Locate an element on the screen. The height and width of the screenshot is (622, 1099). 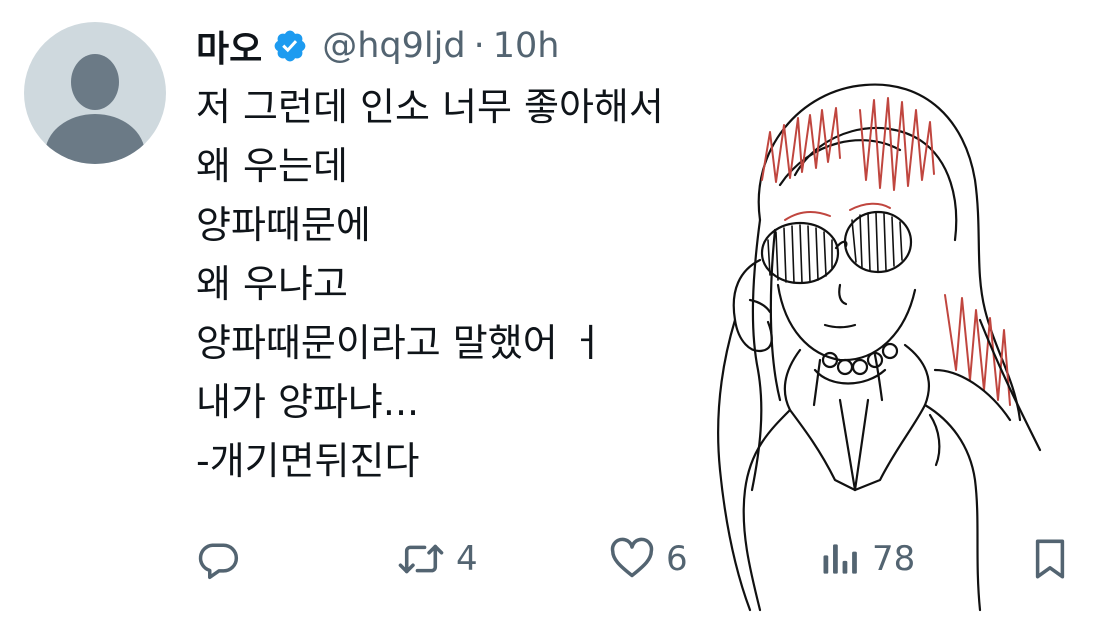
hair-strand-right is located at coordinates (1010, 385).